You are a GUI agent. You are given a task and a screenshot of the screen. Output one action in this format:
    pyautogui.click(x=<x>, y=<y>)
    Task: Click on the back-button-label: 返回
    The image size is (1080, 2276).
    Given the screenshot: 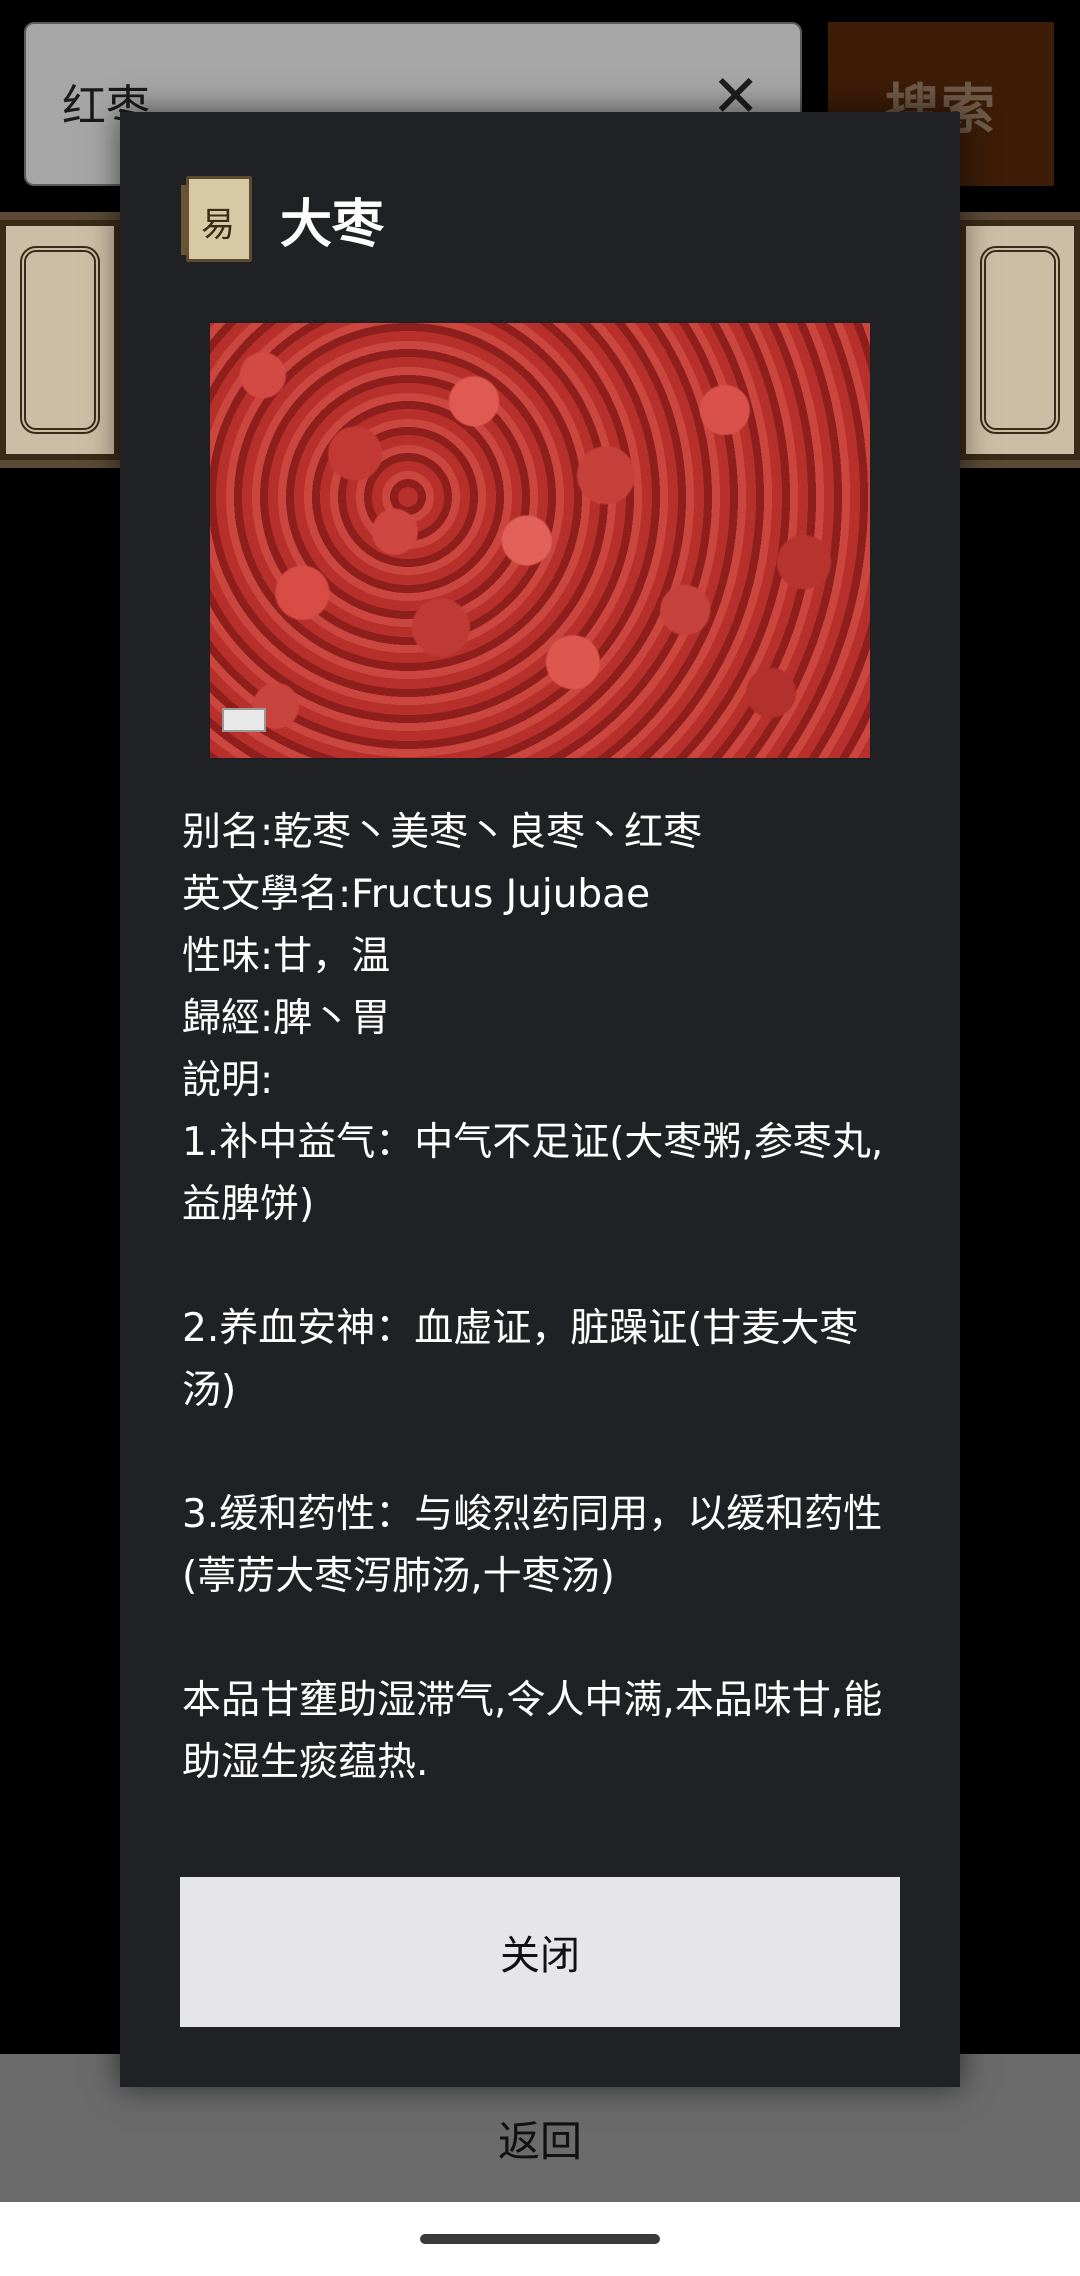 What is the action you would take?
    pyautogui.click(x=539, y=2141)
    